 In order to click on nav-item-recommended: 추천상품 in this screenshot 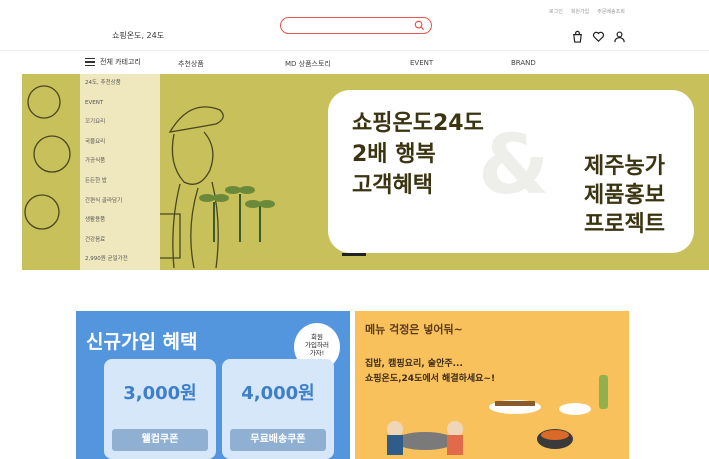, I will do `click(191, 64)`.